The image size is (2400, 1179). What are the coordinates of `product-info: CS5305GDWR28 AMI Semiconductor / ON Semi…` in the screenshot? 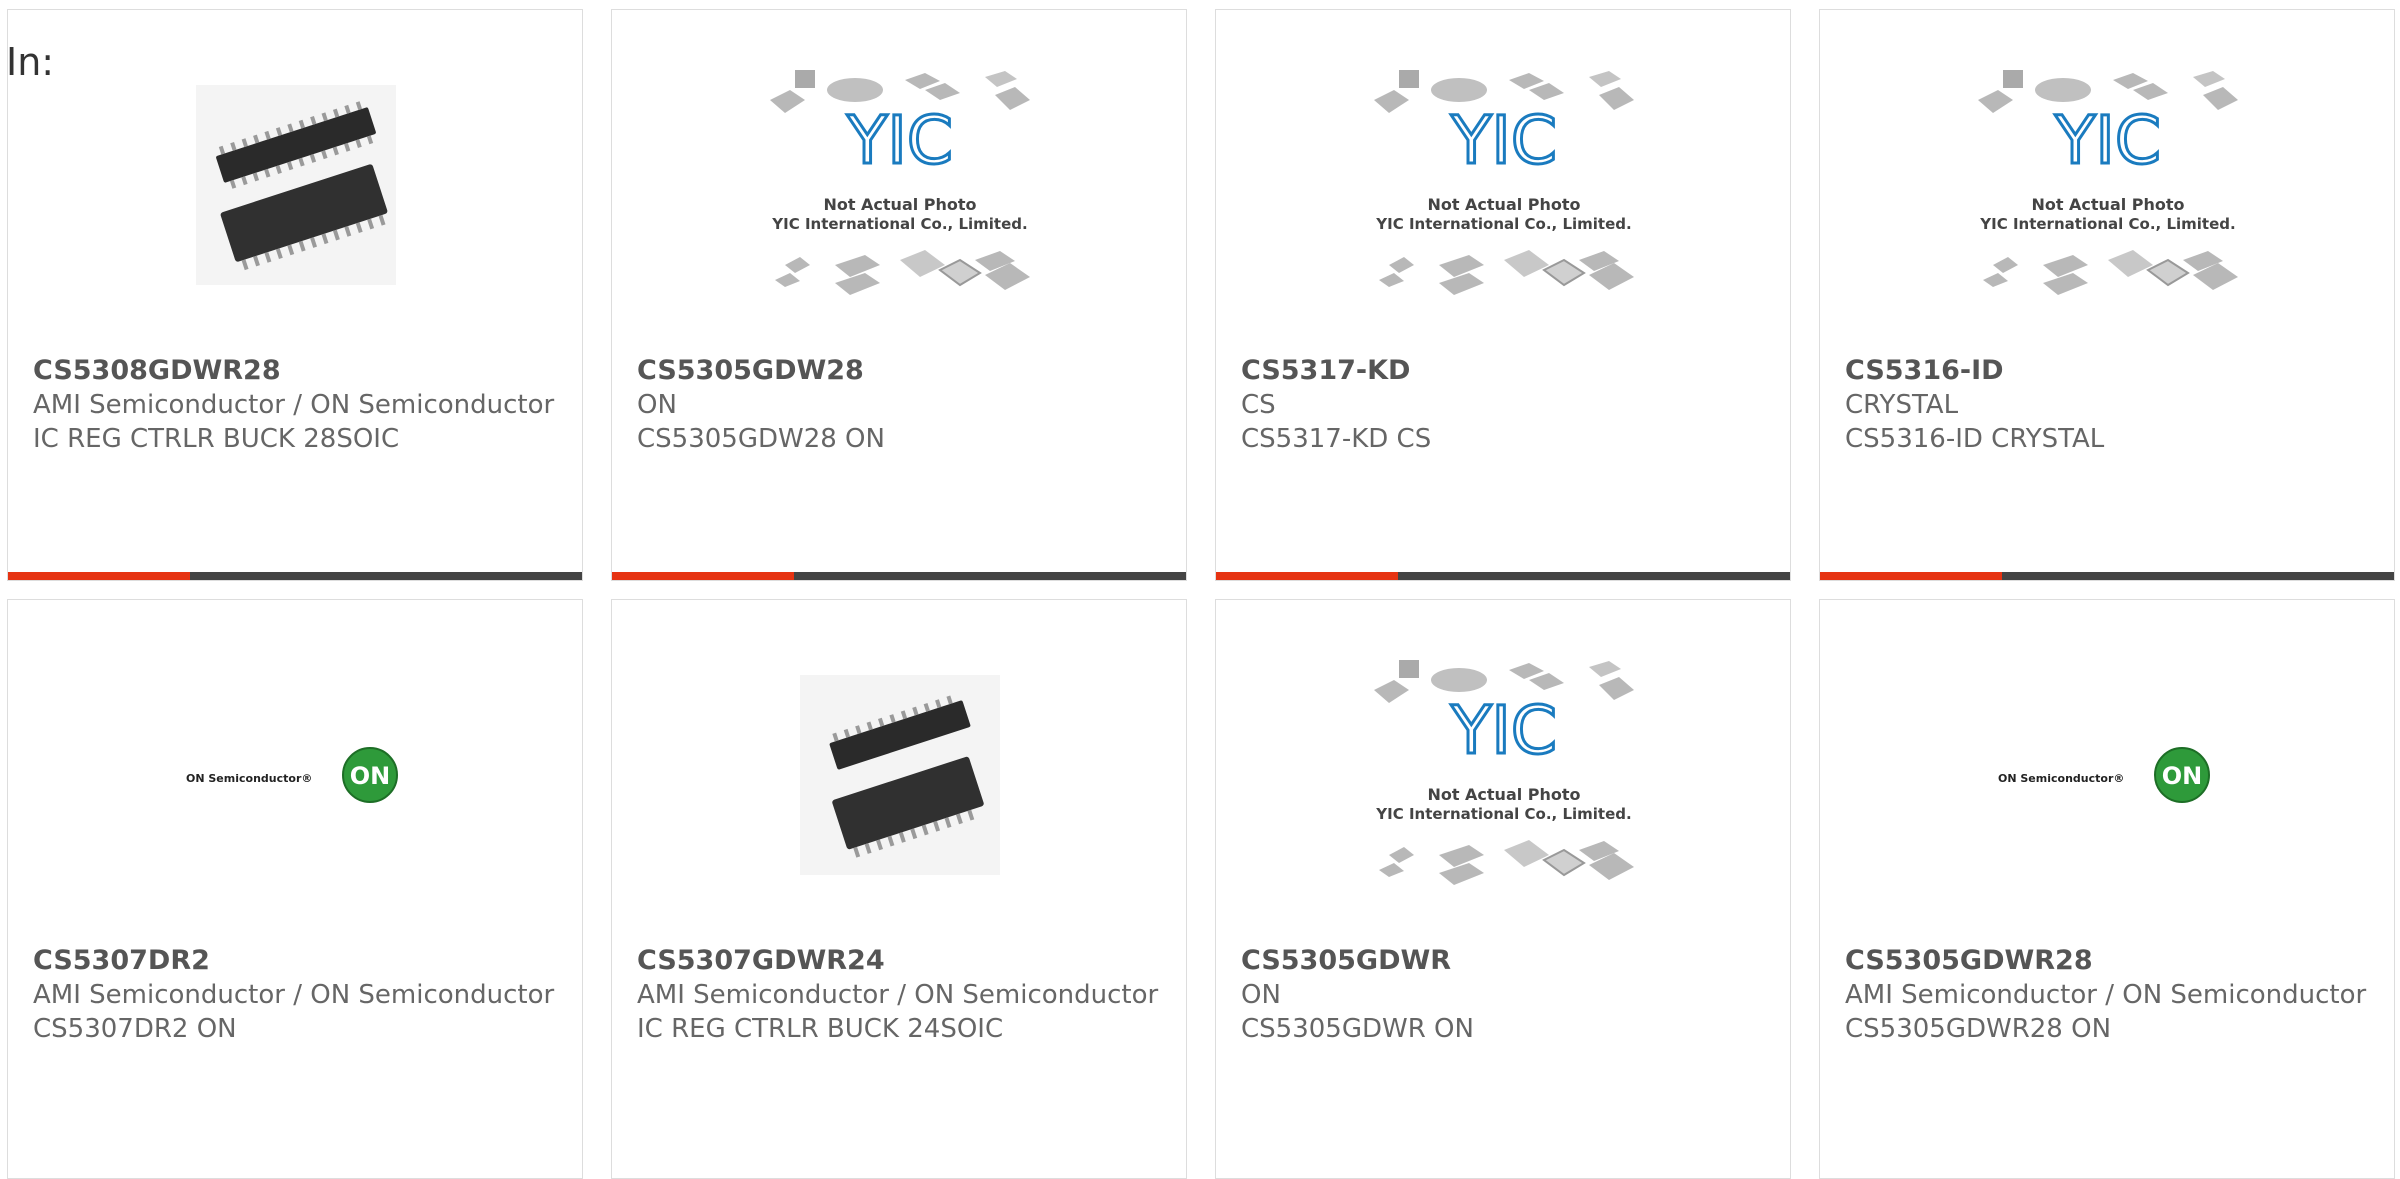 It's located at (2110, 995).